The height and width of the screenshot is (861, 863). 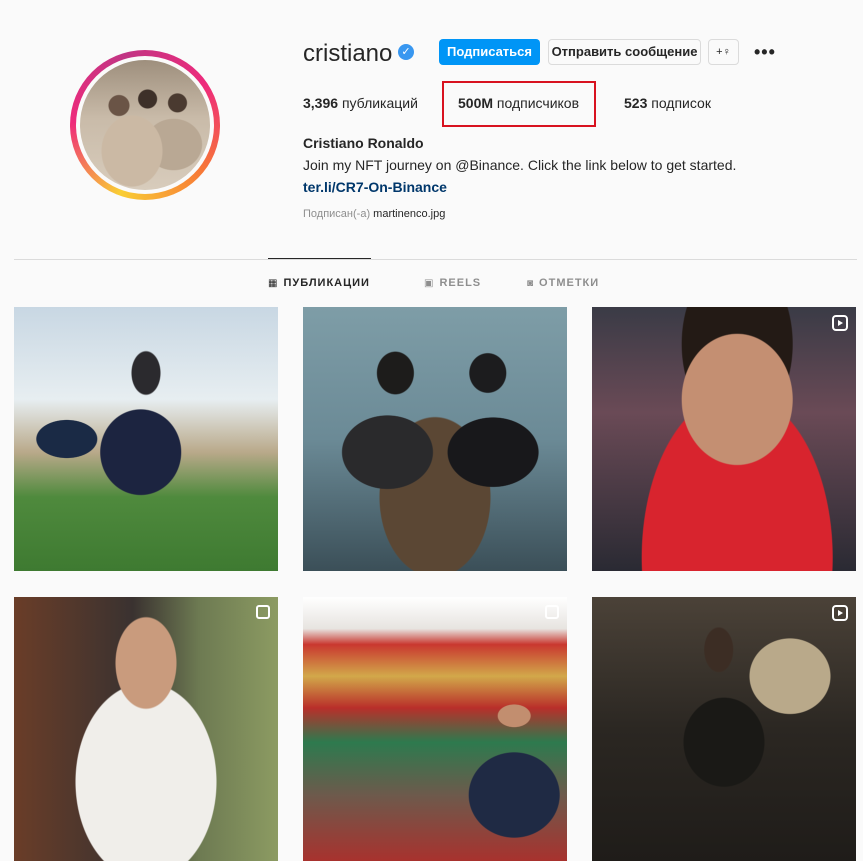 What do you see at coordinates (375, 187) in the screenshot?
I see `profile-link: ter.li/CR7-On-Binance` at bounding box center [375, 187].